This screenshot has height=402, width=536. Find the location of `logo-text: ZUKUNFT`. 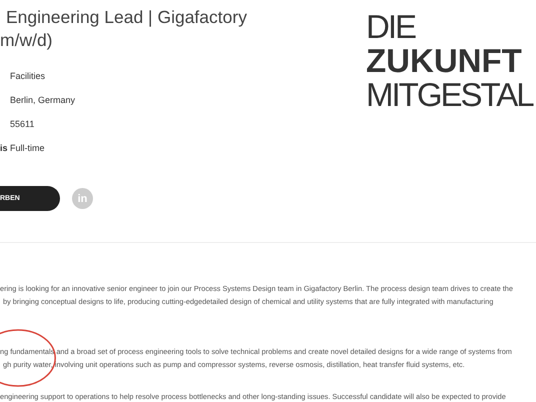

logo-text: ZUKUNFT is located at coordinates (444, 61).